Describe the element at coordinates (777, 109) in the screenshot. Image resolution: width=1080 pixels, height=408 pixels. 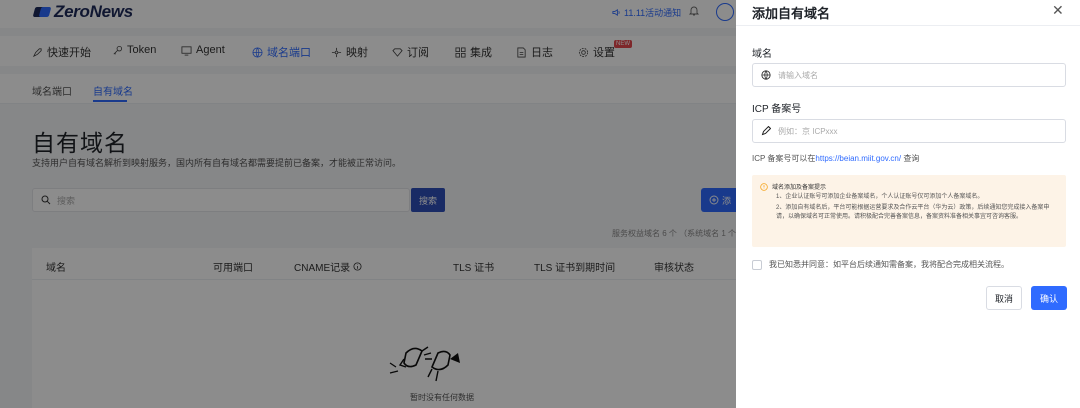
I see `icp-label: ICP 备案号` at that location.